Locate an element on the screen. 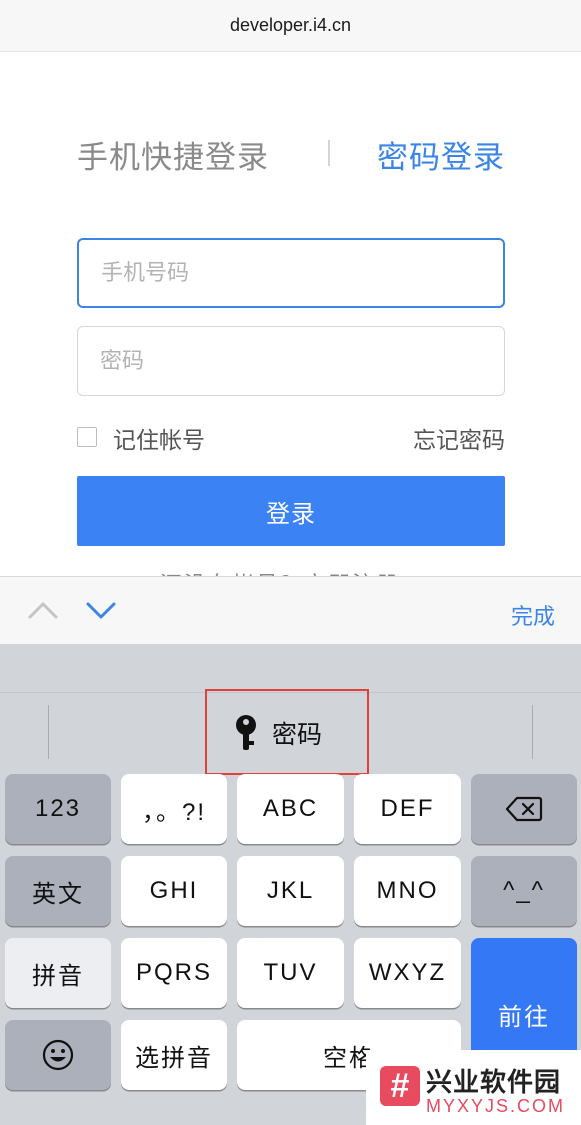 This screenshot has width=581, height=1125. password-input is located at coordinates (302, 361).